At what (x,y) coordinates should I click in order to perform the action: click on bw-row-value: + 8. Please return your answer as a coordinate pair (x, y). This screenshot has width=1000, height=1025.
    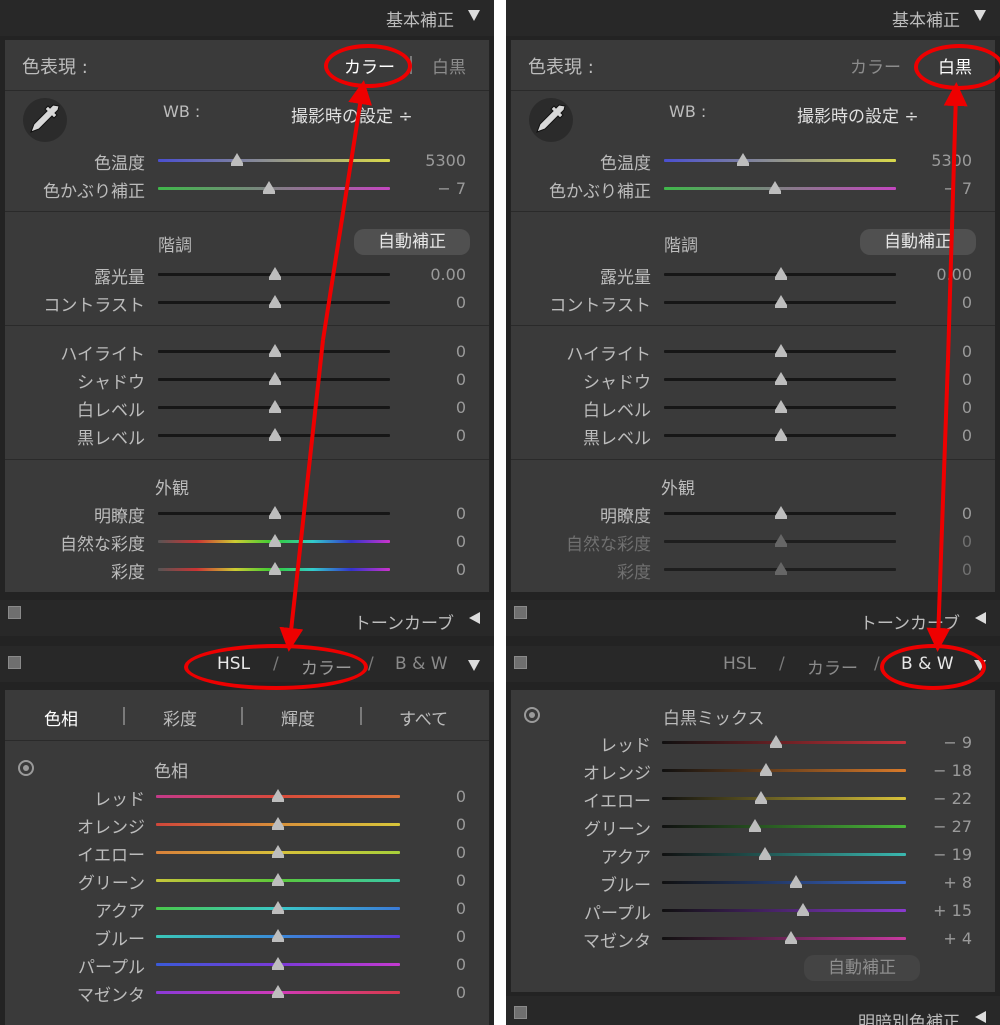
    Looking at the image, I should click on (957, 882).